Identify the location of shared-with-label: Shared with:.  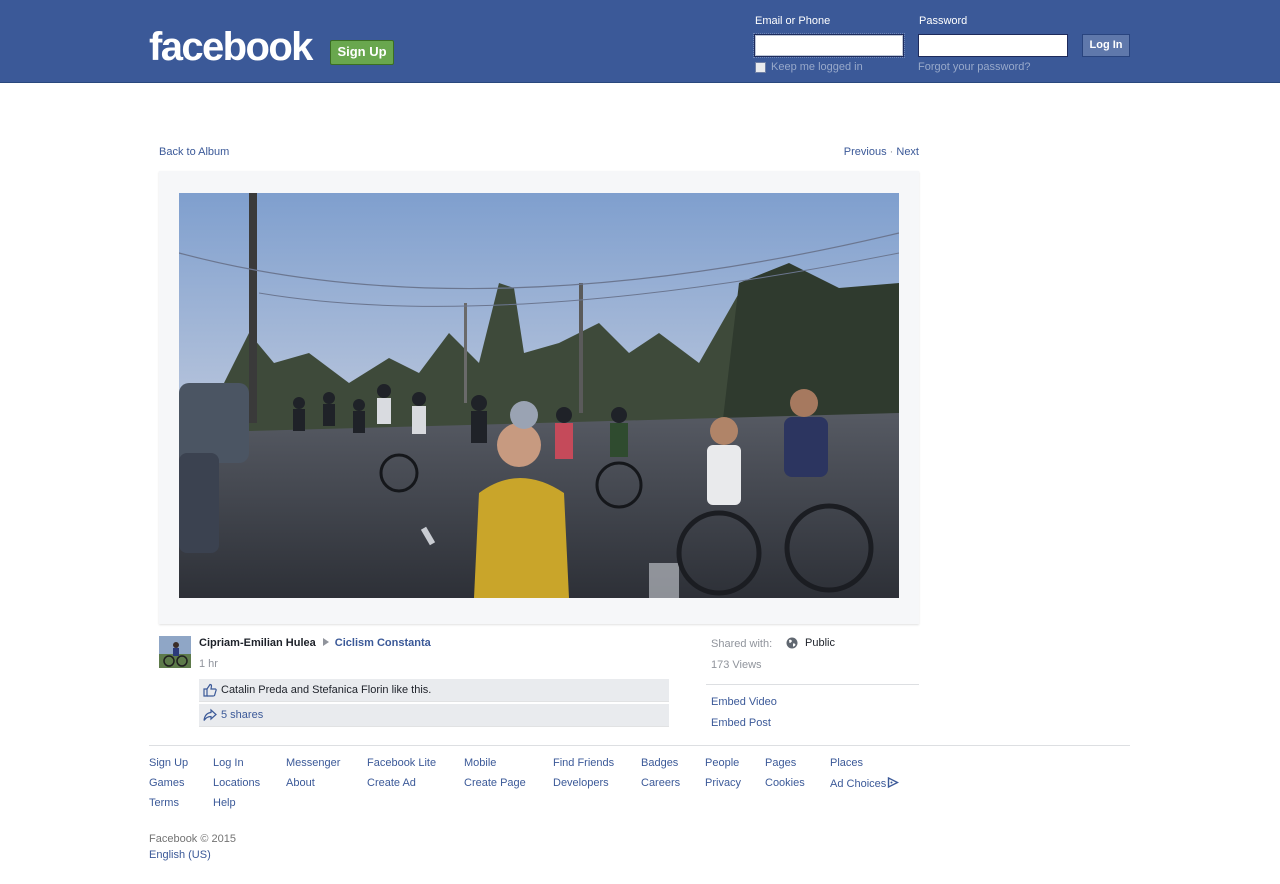
(742, 644).